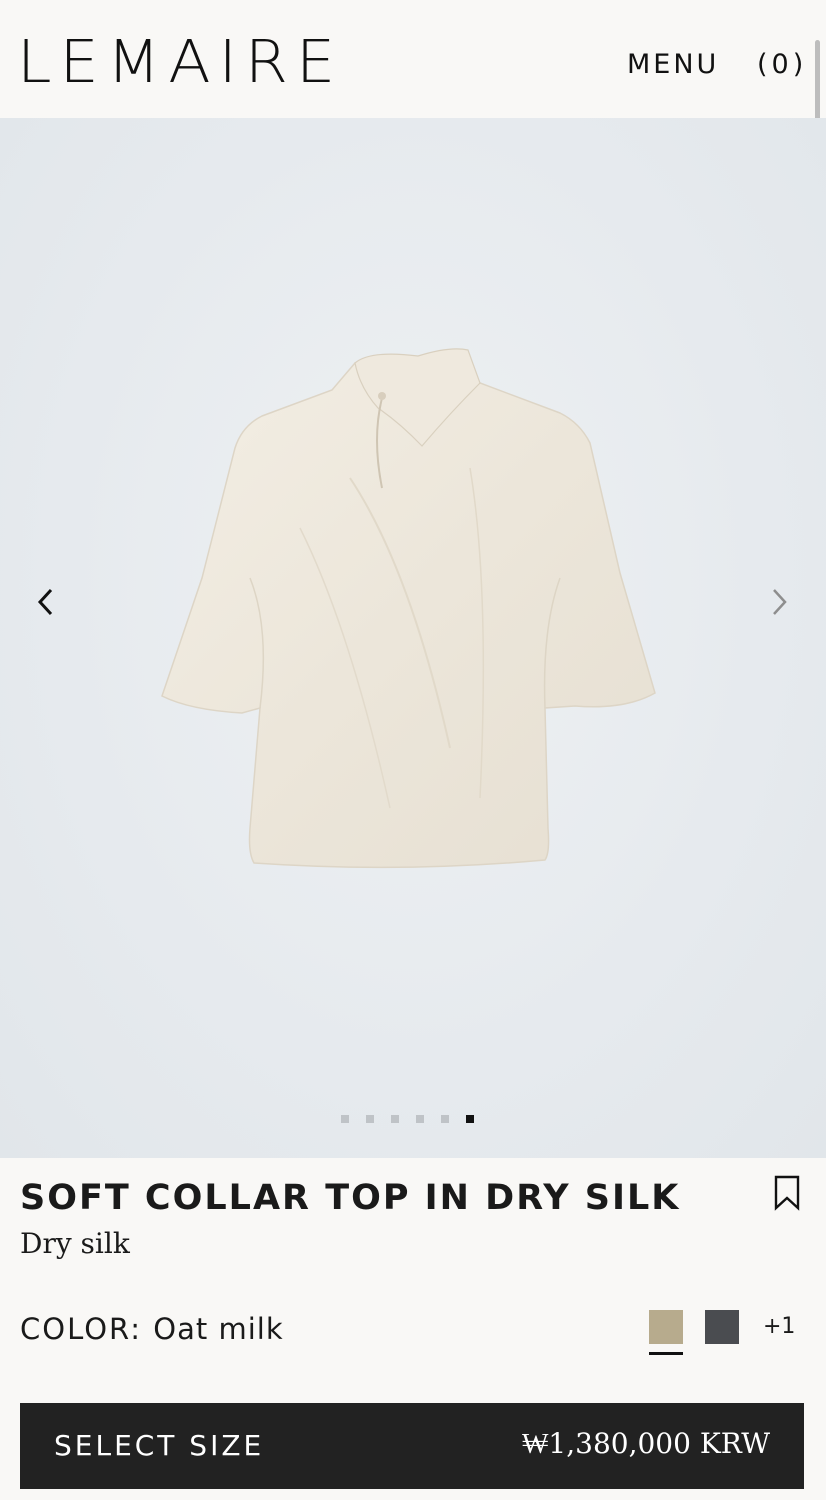 The width and height of the screenshot is (826, 1500). I want to click on wishlist-button, so click(787, 1193).